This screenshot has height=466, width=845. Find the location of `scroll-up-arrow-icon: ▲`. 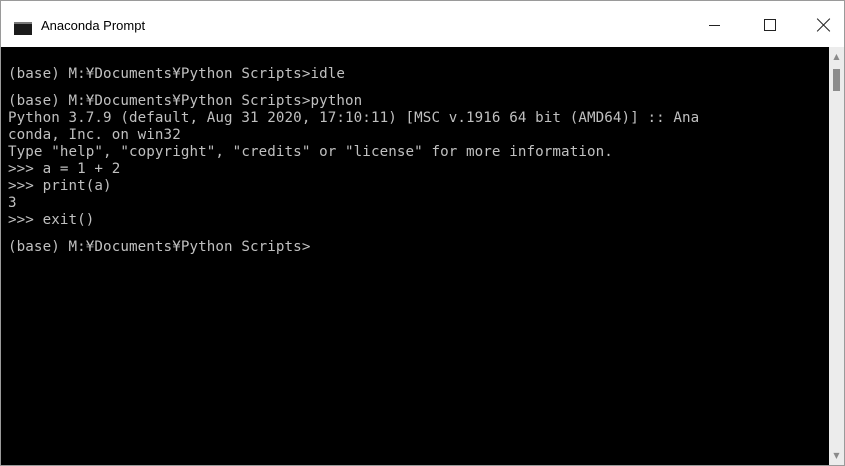

scroll-up-arrow-icon: ▲ is located at coordinates (836, 56).